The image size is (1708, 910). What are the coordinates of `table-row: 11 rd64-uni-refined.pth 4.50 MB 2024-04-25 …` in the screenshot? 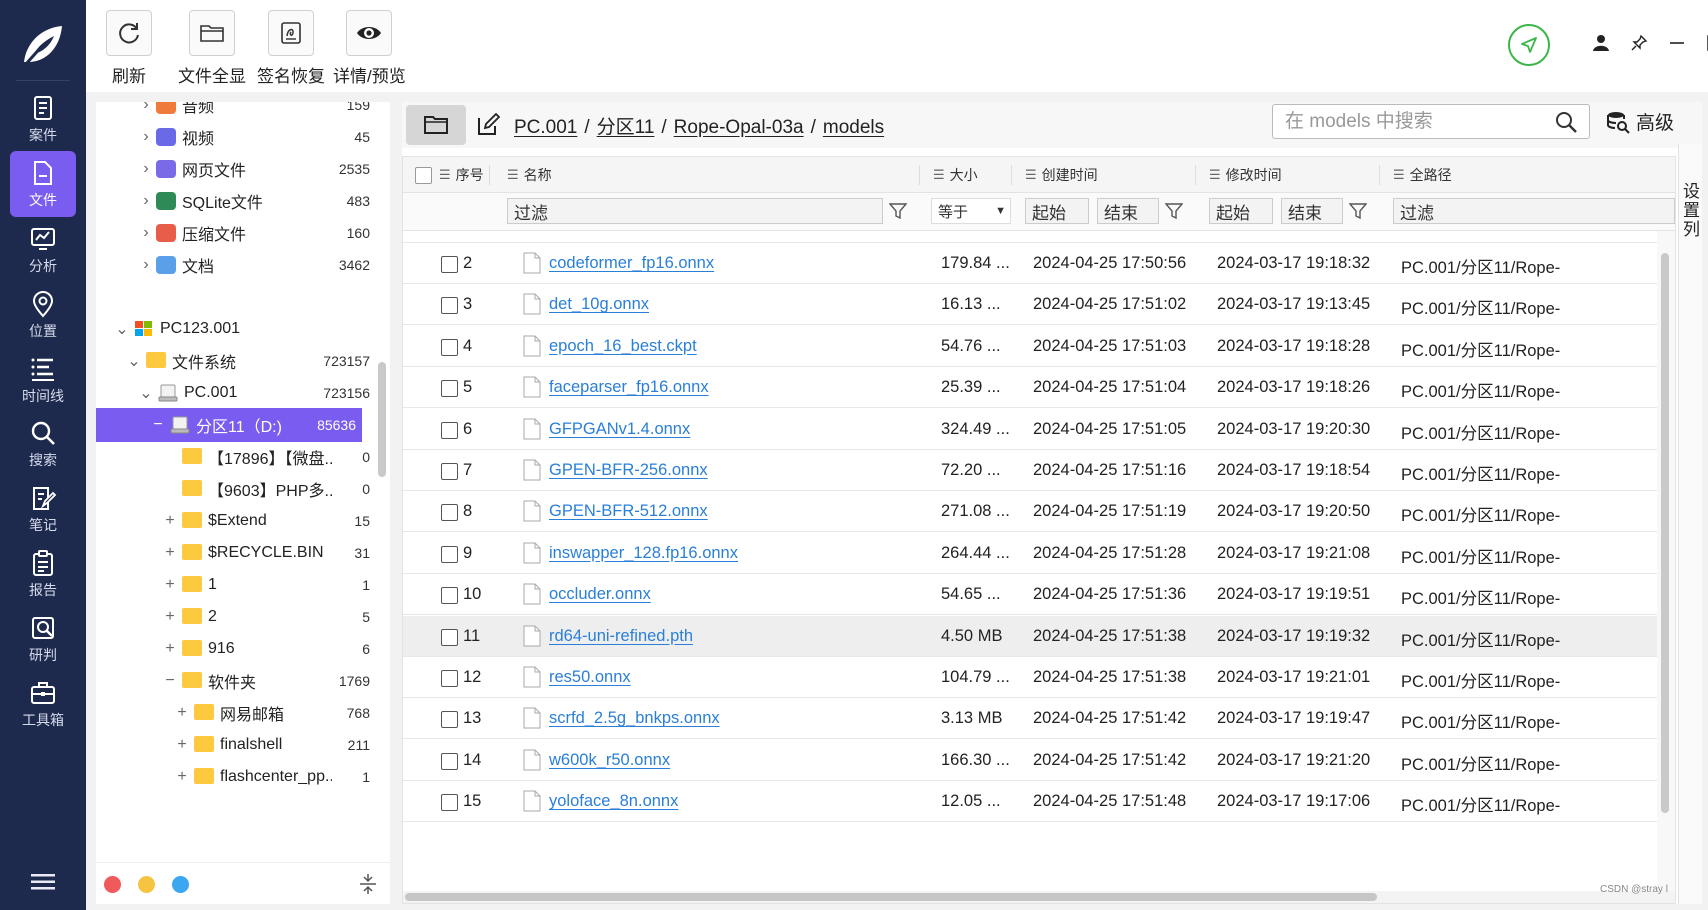 It's located at (1030, 636).